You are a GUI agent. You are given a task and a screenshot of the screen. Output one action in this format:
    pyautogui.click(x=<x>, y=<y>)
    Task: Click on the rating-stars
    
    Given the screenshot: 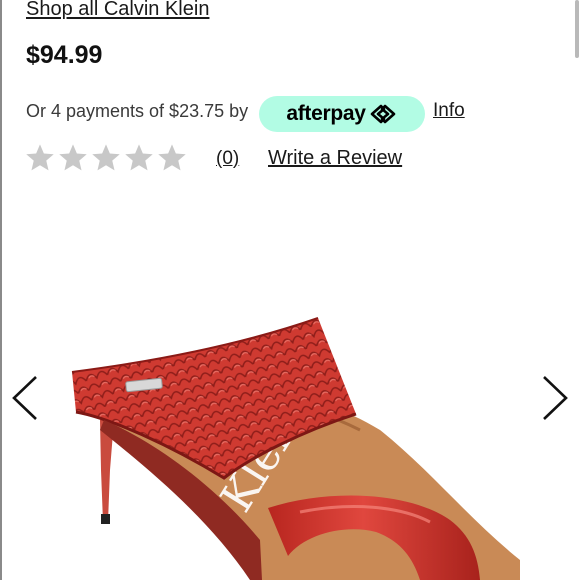 What is the action you would take?
    pyautogui.click(x=106, y=158)
    